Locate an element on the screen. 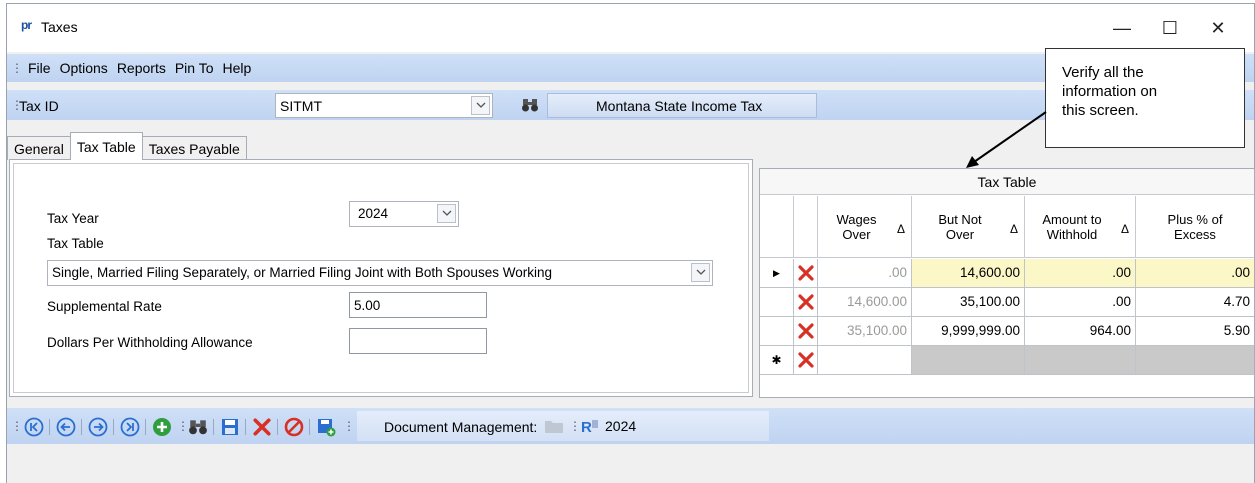 This screenshot has width=1255, height=483. cell-amount: 964.00 is located at coordinates (1080, 331).